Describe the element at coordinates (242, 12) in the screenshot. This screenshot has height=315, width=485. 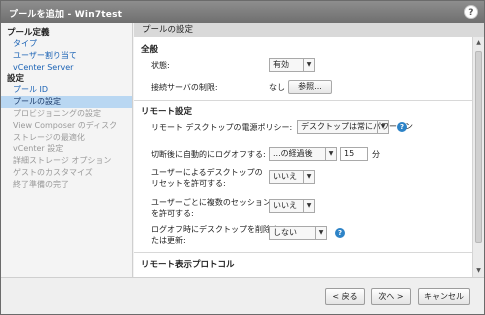
I see `title-bar: プールを追加 - Win7test ?` at that location.